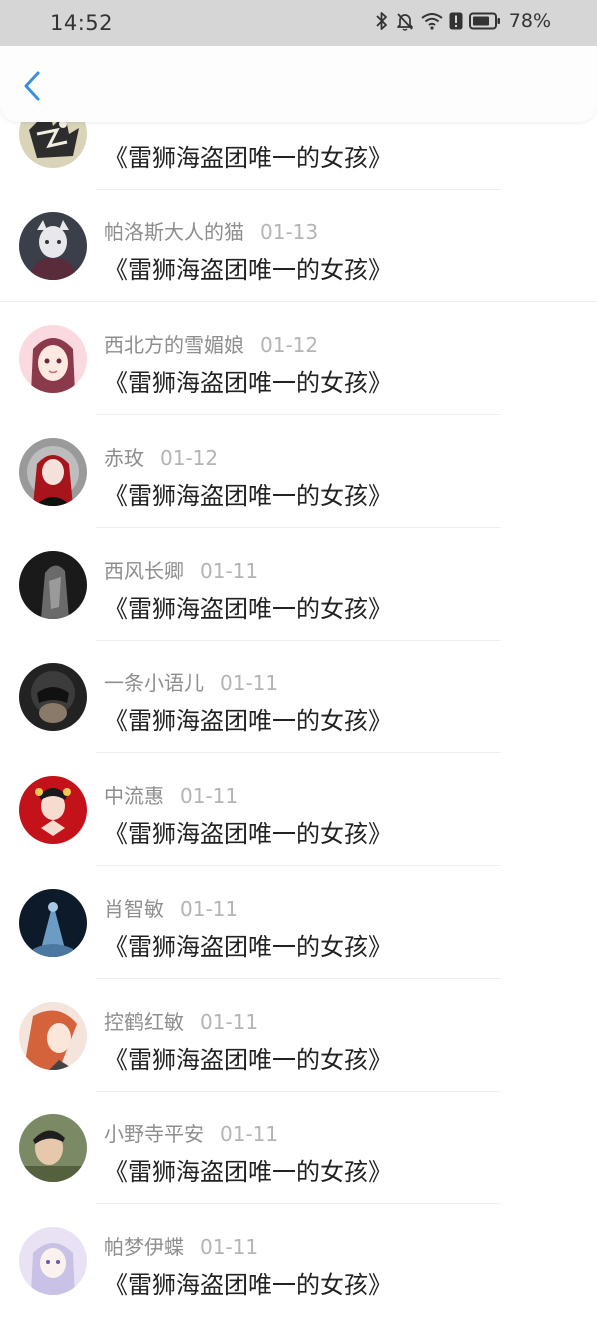  What do you see at coordinates (484, 21) in the screenshot?
I see `battery-icon` at bounding box center [484, 21].